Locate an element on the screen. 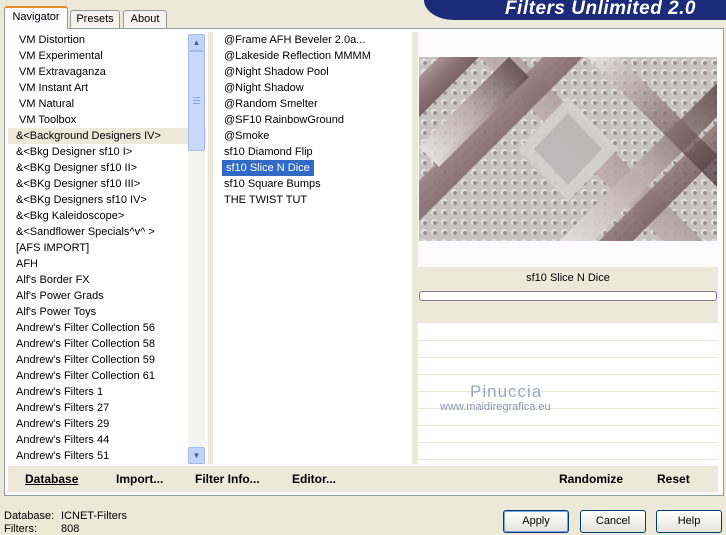 This screenshot has width=726, height=535. filter-item: @SF10 RainbowGround is located at coordinates (313, 120).